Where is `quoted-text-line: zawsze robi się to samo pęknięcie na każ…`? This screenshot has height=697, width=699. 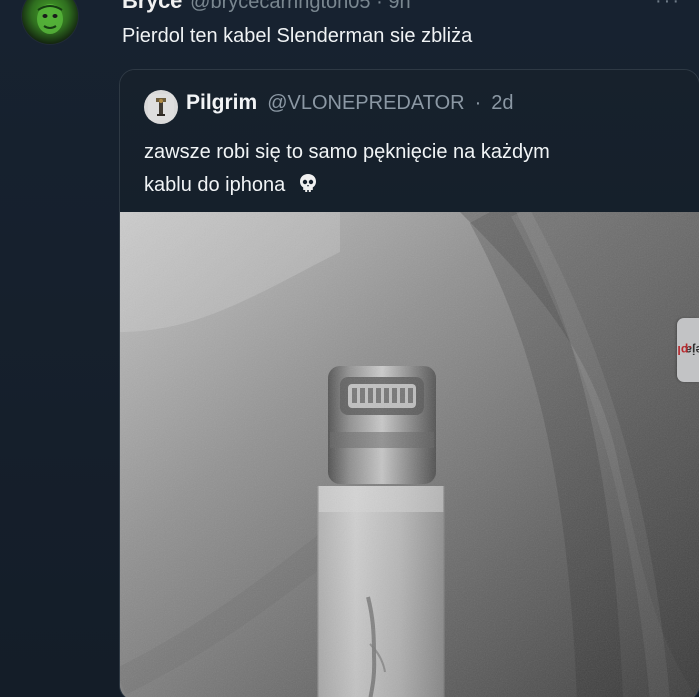 quoted-text-line: zawsze robi się to samo pęknięcie na każ… is located at coordinates (347, 152).